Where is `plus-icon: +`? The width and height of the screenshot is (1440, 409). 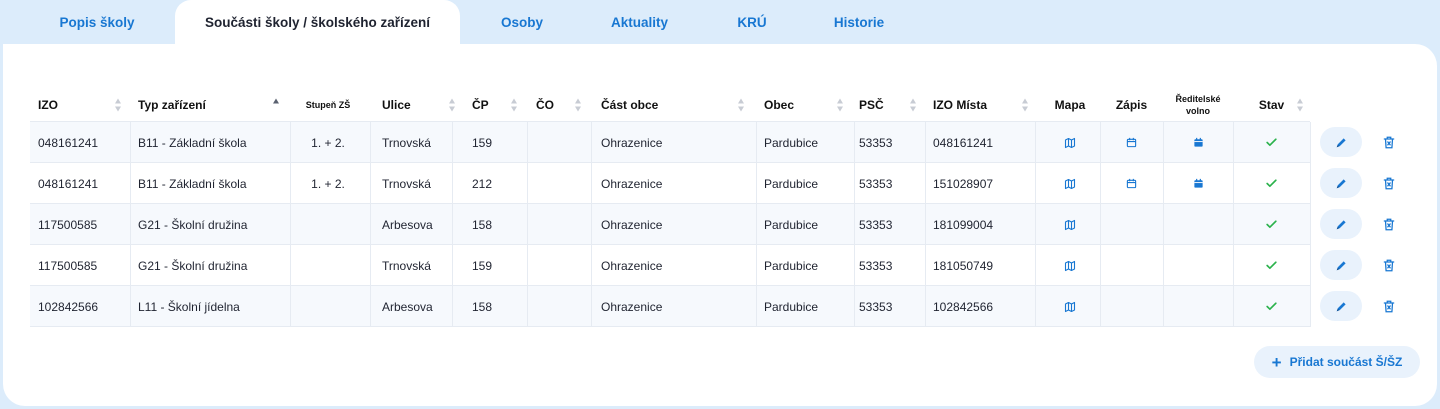
plus-icon: + is located at coordinates (1276, 362).